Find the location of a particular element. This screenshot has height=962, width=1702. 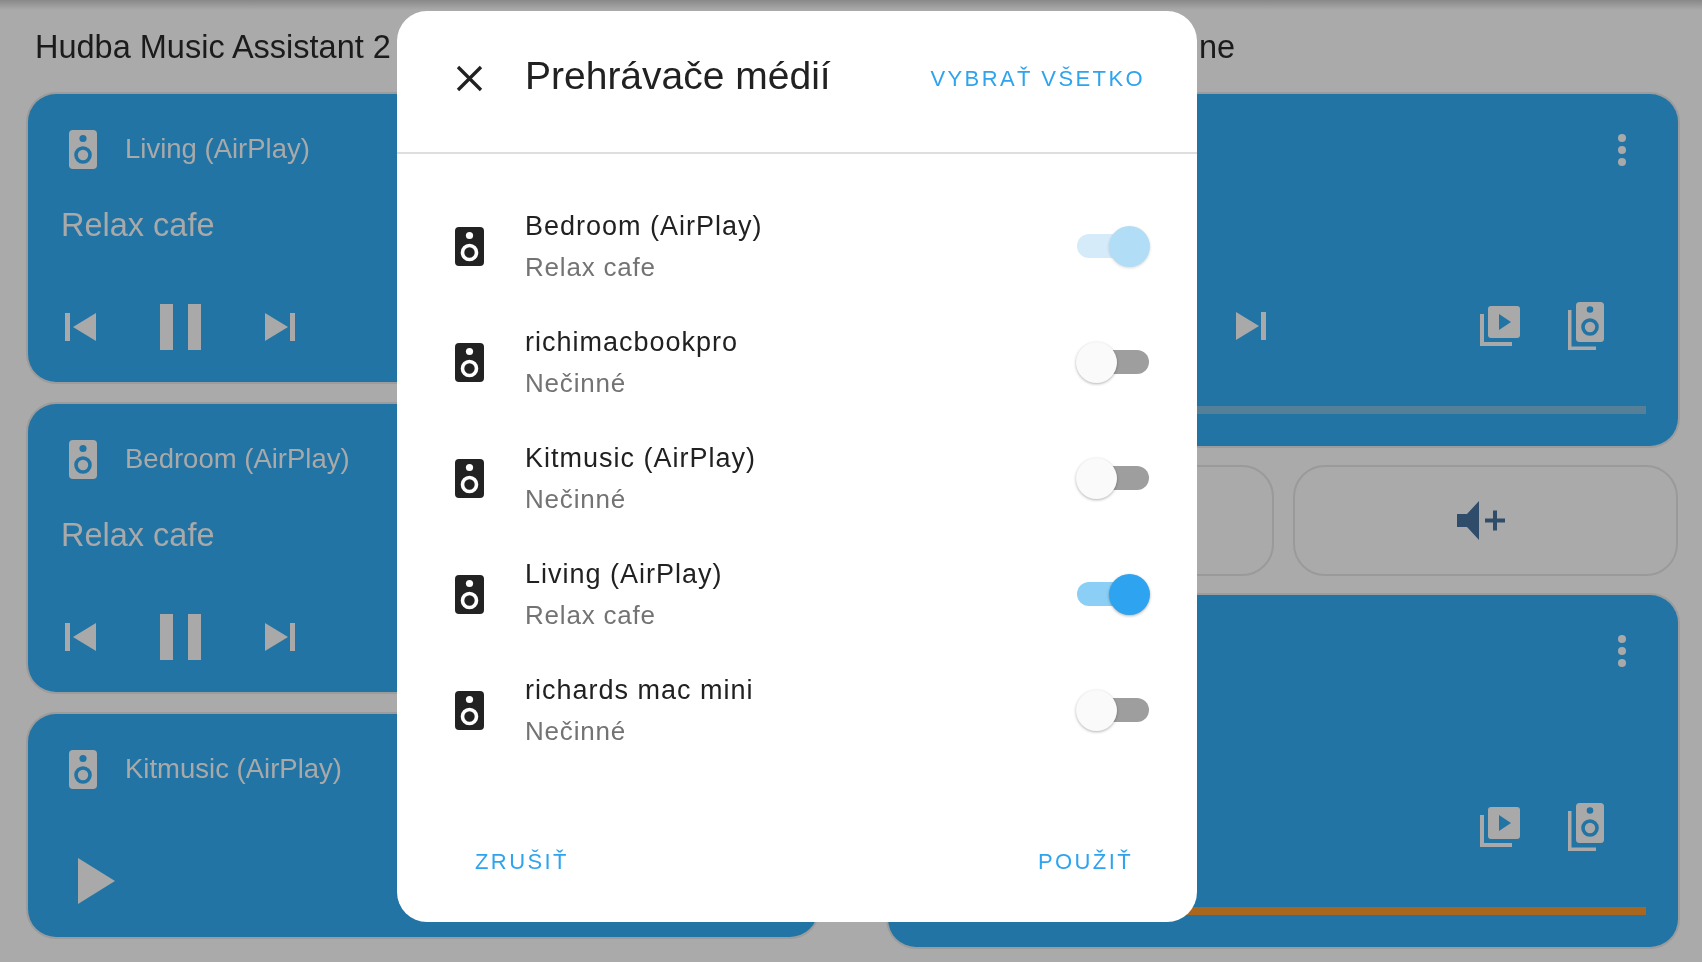

player-name: richimacbookpro is located at coordinates (632, 342).